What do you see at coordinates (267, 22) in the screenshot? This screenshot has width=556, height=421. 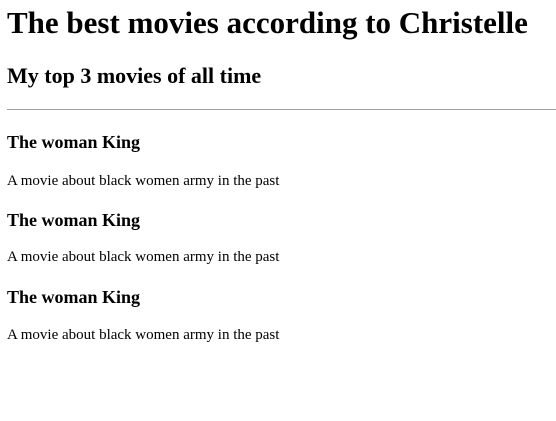 I see `page-title: The best movies according to Christelle` at bounding box center [267, 22].